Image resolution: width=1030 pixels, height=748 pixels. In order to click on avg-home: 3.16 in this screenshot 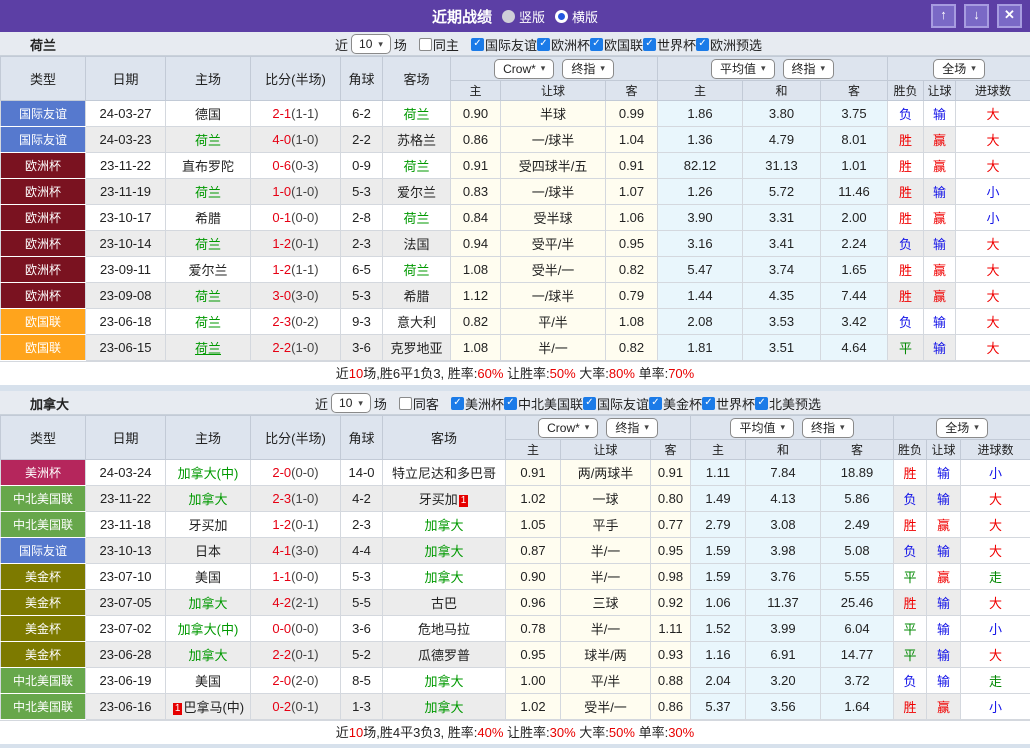, I will do `click(700, 244)`.